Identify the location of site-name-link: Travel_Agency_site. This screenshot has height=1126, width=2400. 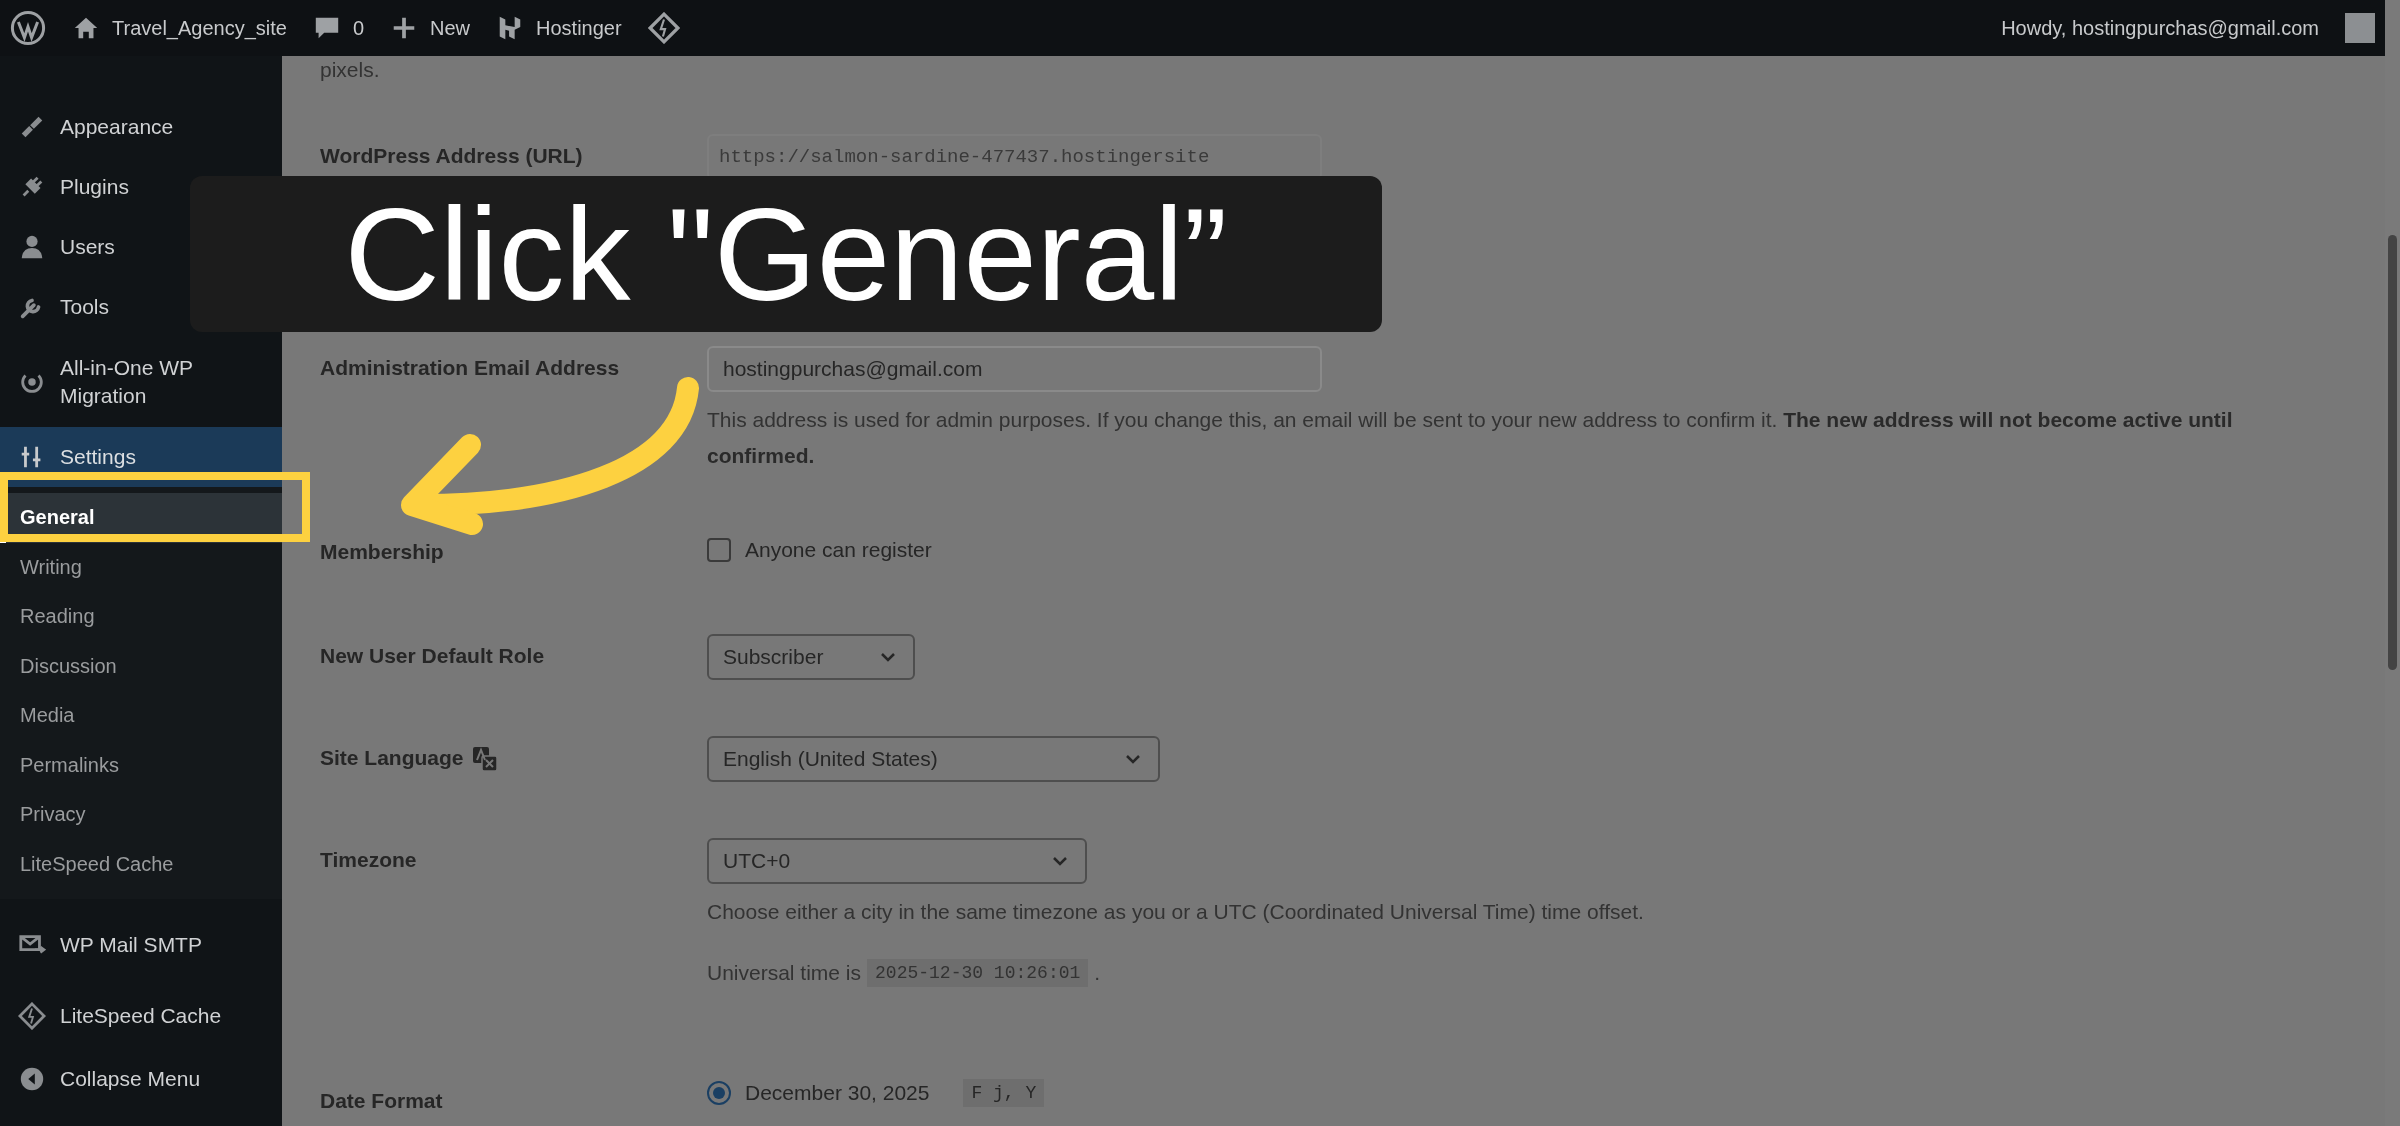
(179, 28).